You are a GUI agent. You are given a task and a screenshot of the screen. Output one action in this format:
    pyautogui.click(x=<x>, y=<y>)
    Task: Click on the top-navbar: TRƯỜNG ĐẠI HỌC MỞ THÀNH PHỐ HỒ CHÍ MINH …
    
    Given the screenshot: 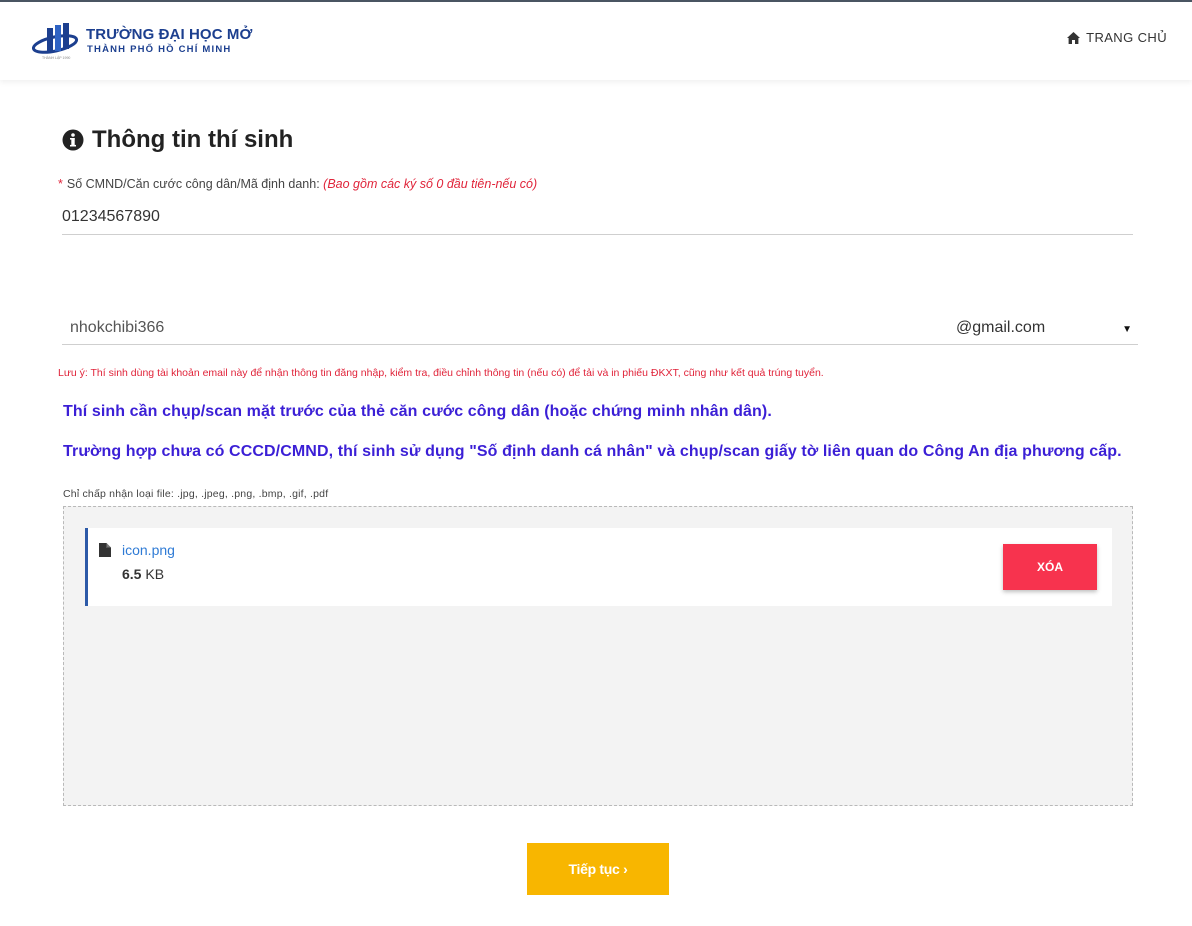 What is the action you would take?
    pyautogui.click(x=596, y=40)
    